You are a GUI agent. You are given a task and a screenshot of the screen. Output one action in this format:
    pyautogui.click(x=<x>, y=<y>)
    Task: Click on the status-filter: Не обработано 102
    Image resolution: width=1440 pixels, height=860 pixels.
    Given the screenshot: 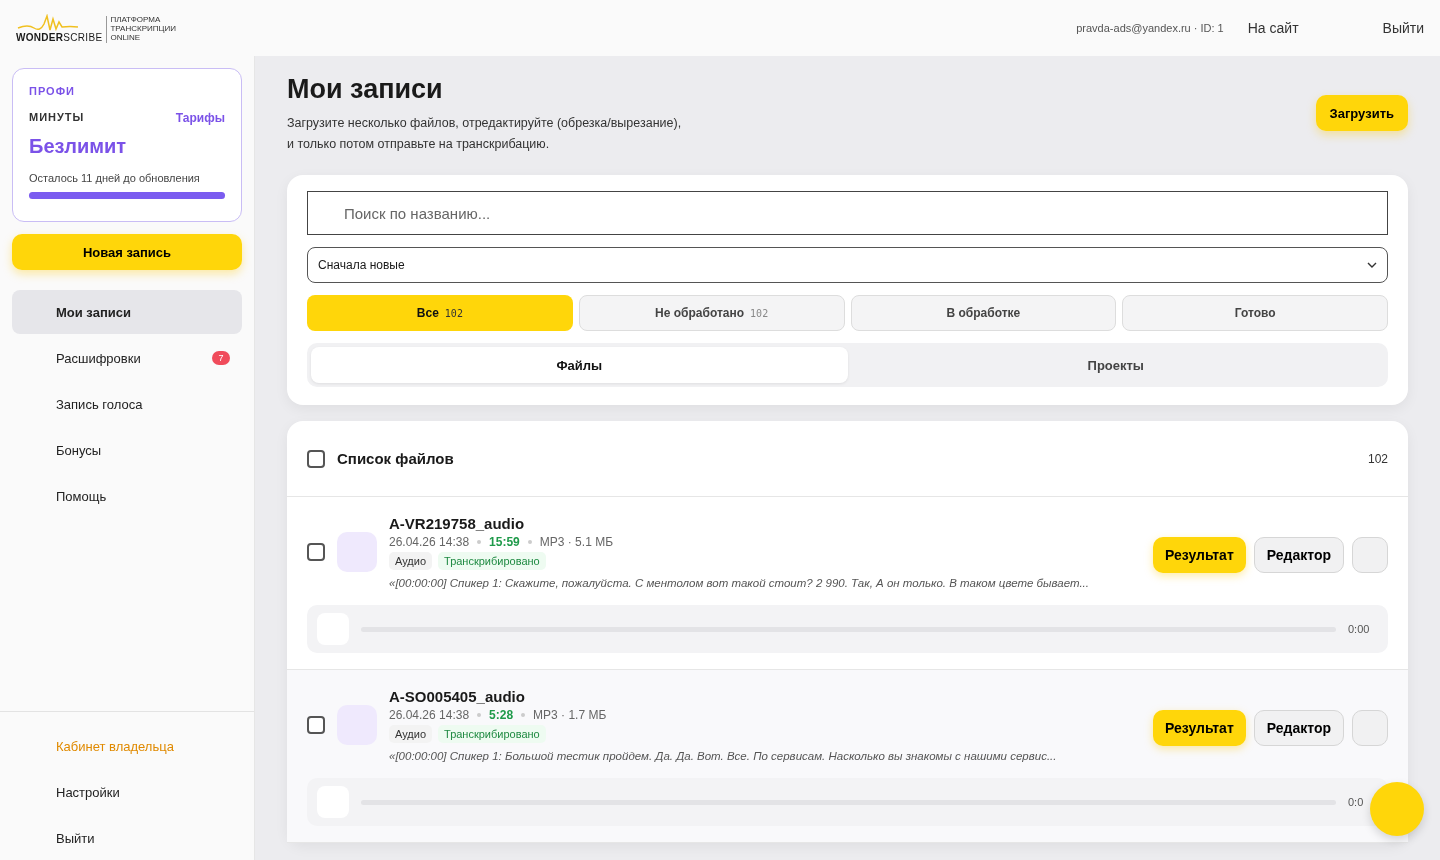 What is the action you would take?
    pyautogui.click(x=711, y=313)
    